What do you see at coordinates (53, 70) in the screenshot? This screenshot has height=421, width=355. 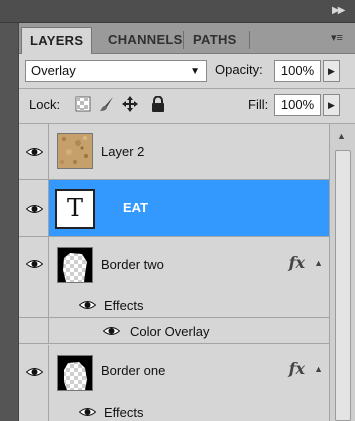 I see `blend-mode-value: Overlay` at bounding box center [53, 70].